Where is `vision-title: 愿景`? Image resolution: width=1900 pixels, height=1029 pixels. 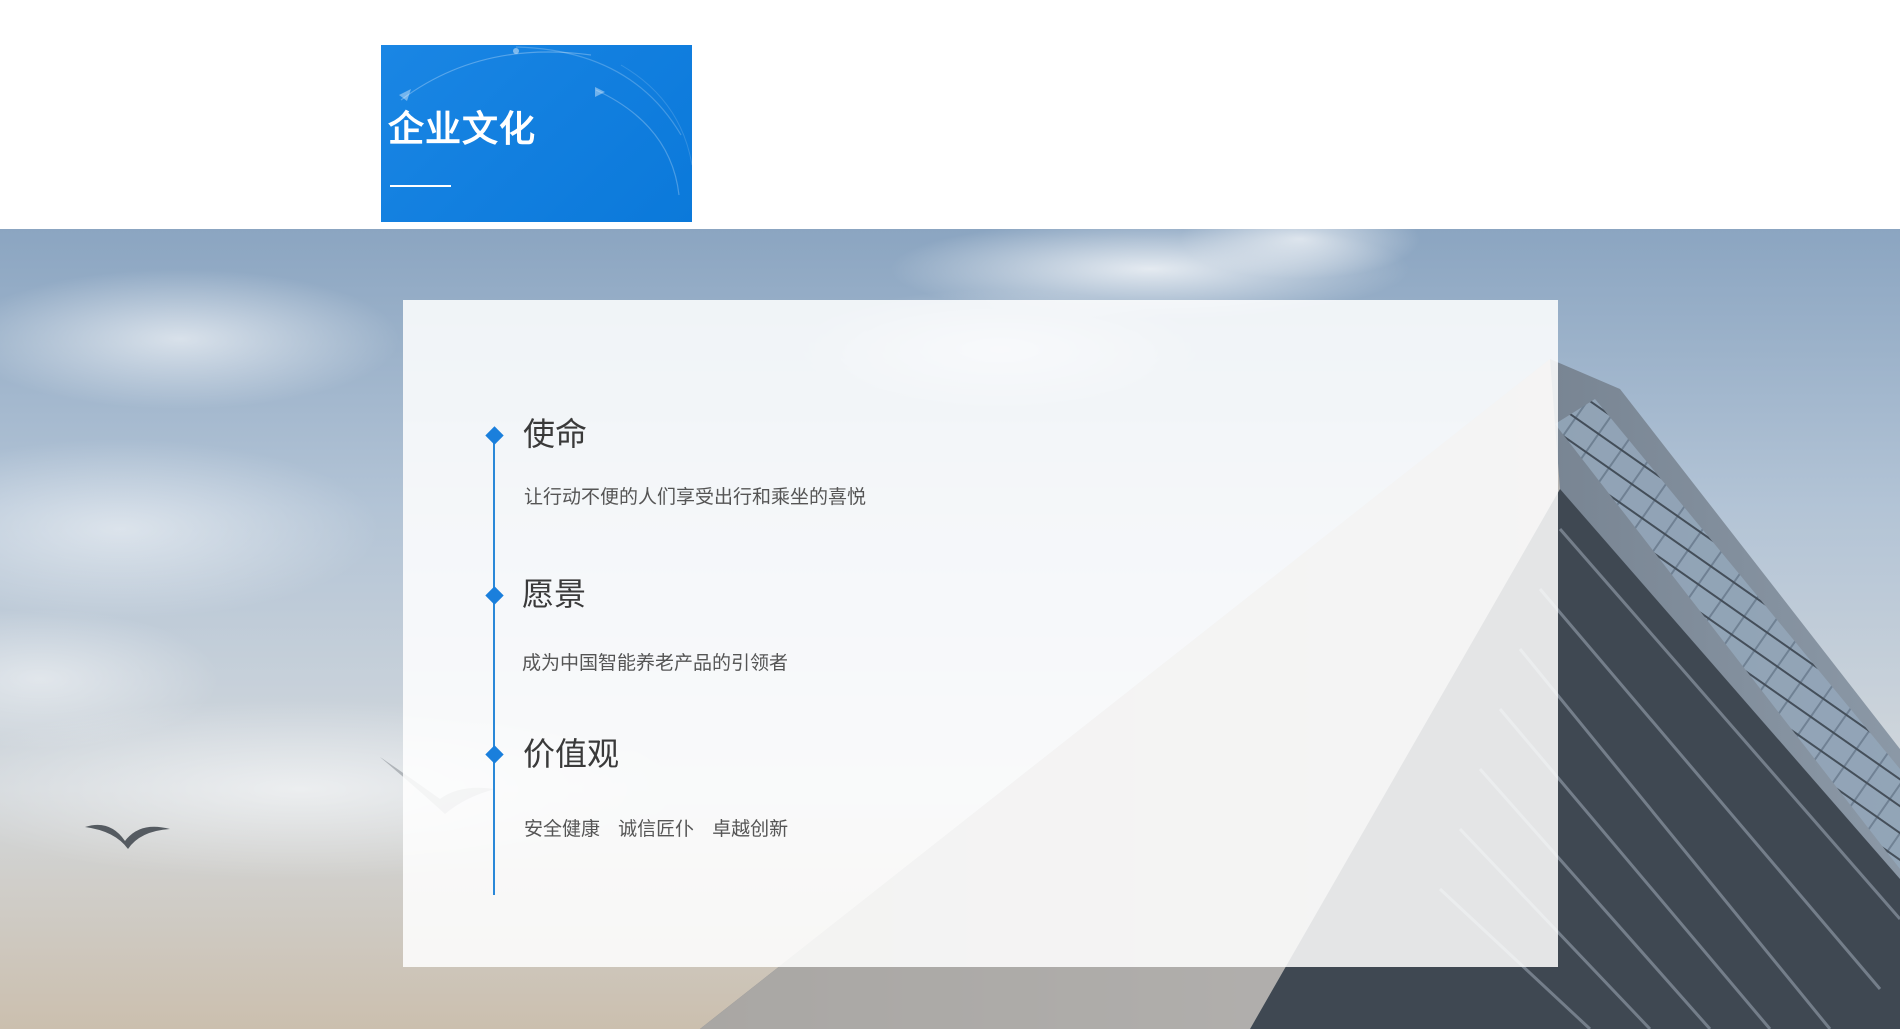 vision-title: 愿景 is located at coordinates (554, 594).